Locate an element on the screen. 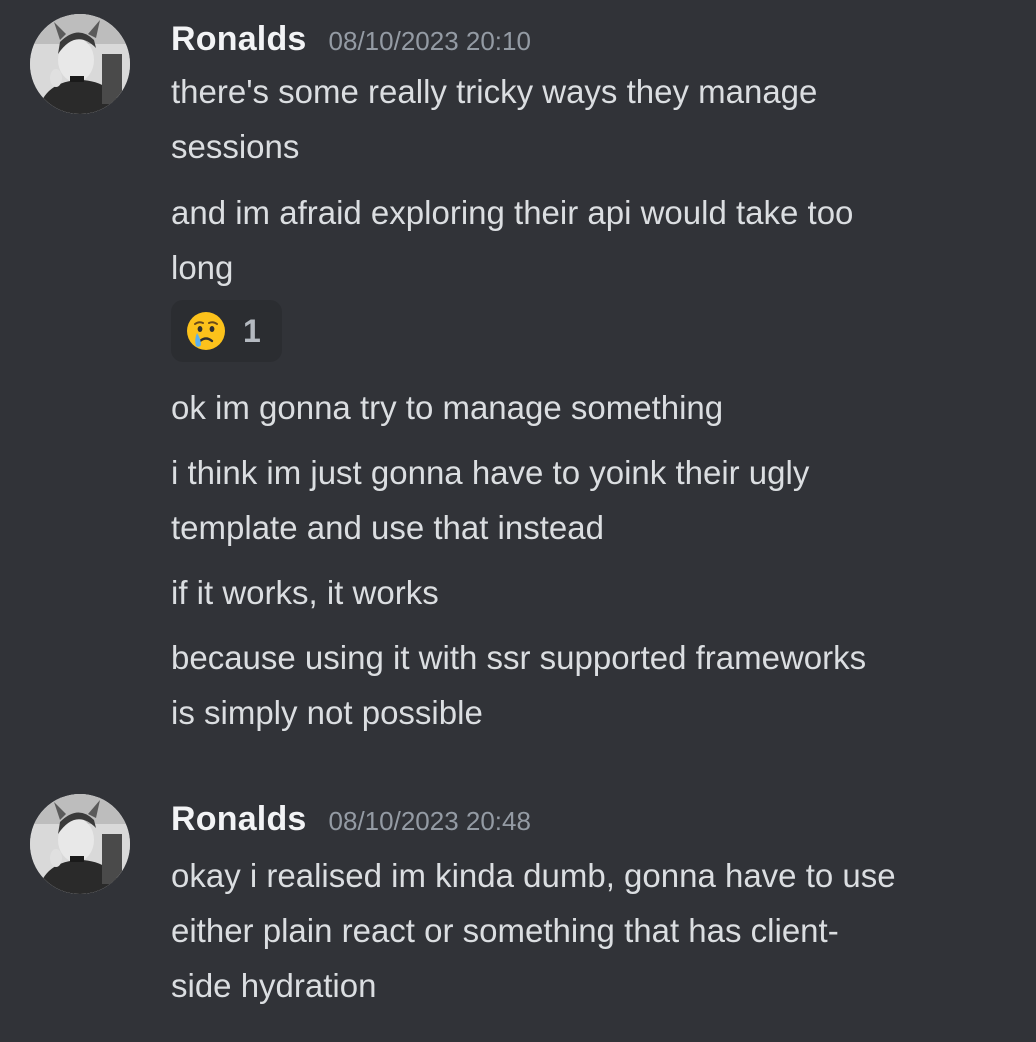 The image size is (1036, 1042). message-header: Ronalds 08/10/2023 20:10 is located at coordinates (351, 39).